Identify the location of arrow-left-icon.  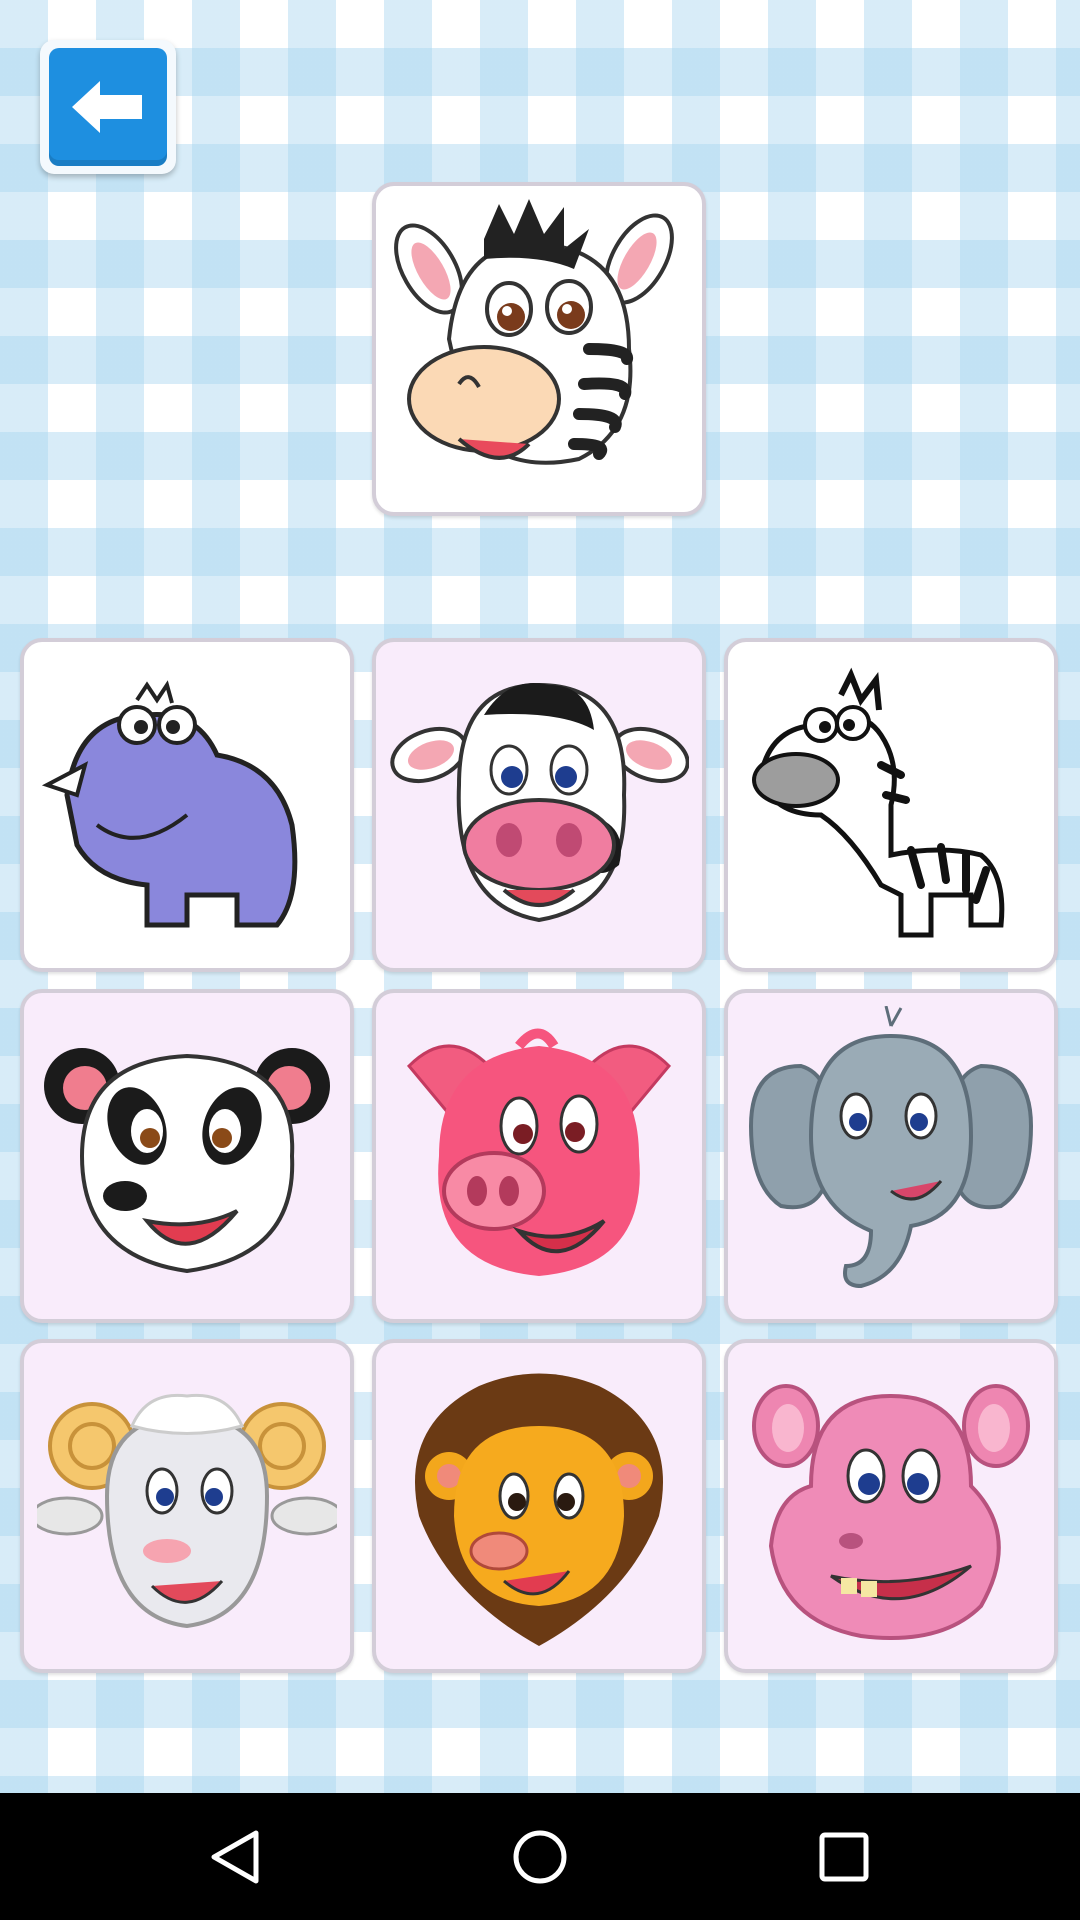
(108, 107).